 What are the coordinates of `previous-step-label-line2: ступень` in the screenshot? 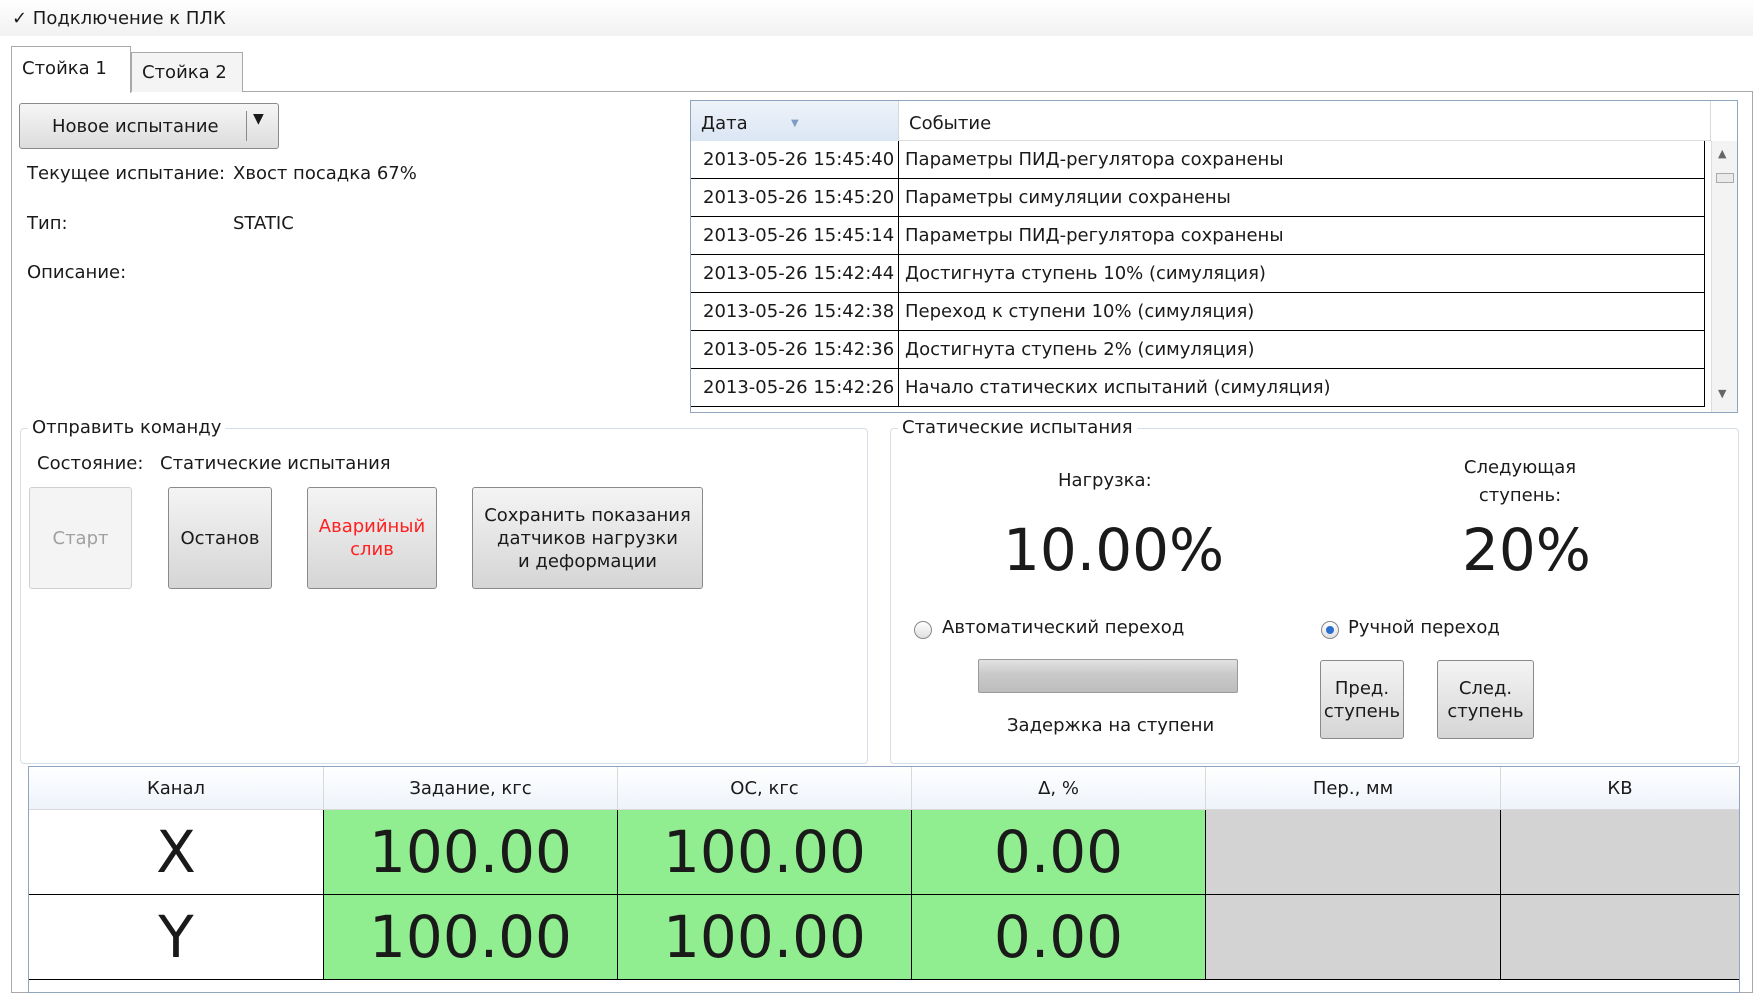 It's located at (1362, 711).